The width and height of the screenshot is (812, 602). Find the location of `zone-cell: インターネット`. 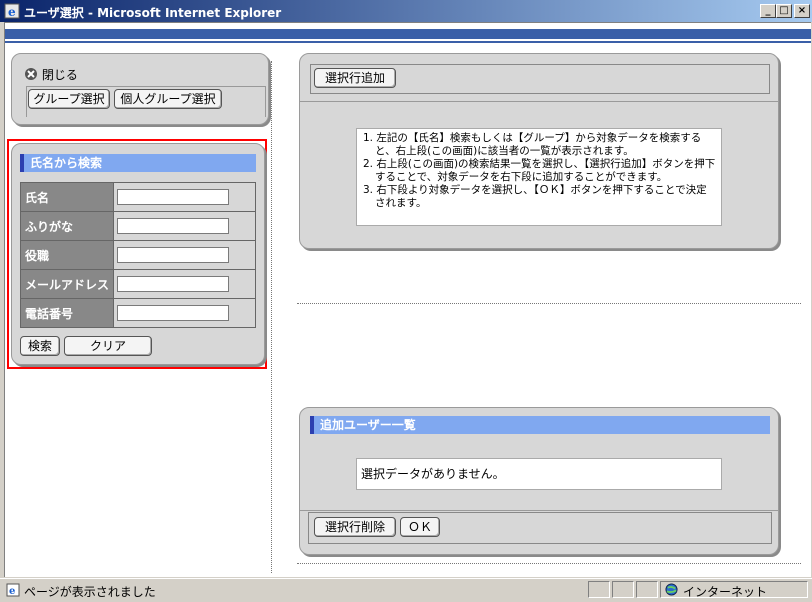

zone-cell: インターネット is located at coordinates (734, 590).